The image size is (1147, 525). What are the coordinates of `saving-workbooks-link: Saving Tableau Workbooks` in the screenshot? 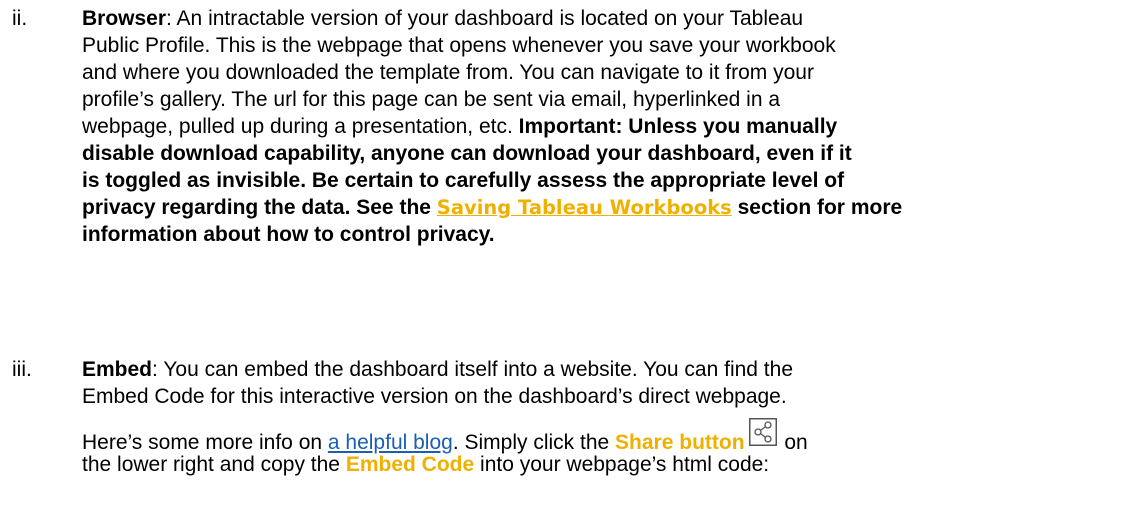 It's located at (584, 207).